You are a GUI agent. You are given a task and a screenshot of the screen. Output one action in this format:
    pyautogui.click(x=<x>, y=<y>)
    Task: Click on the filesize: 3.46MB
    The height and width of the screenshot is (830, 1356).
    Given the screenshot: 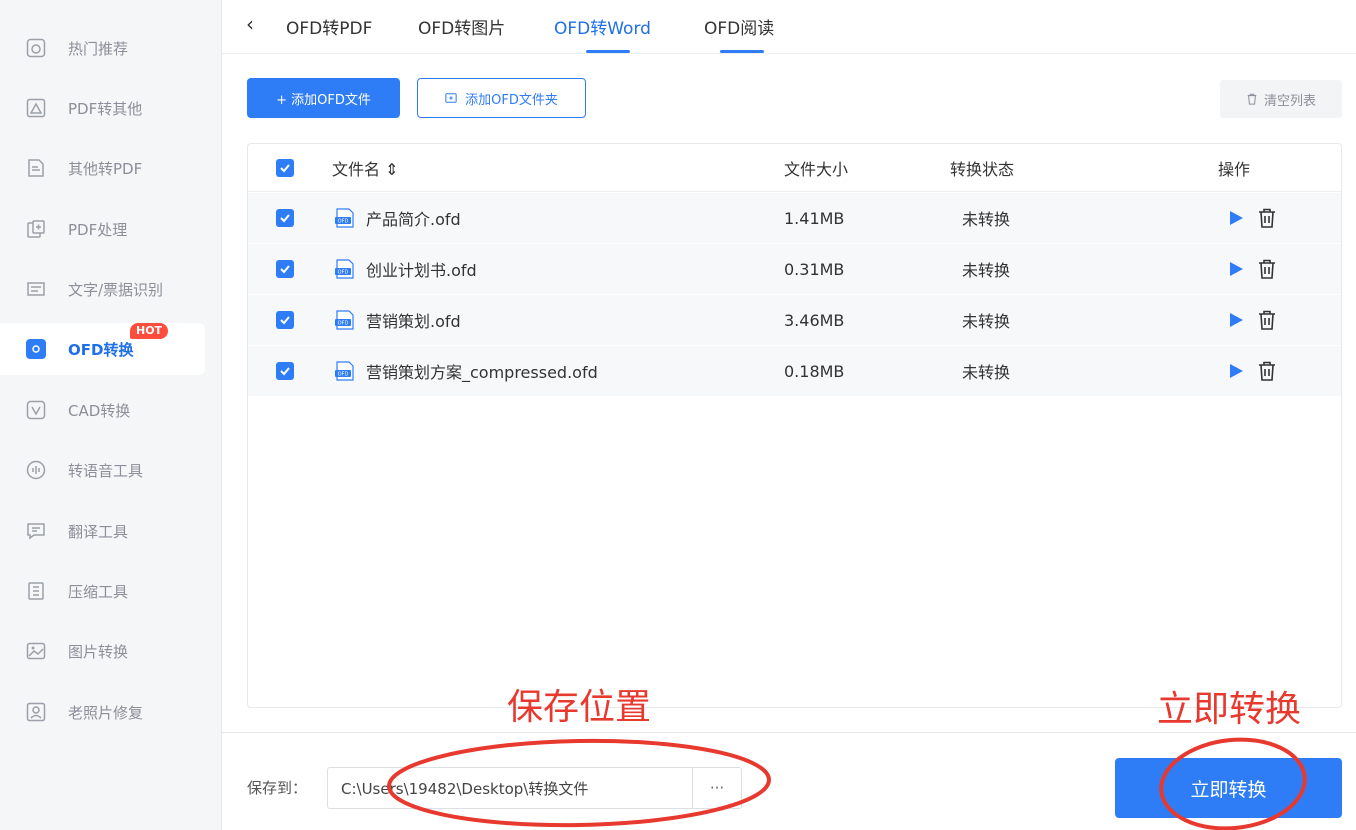 What is the action you would take?
    pyautogui.click(x=814, y=320)
    